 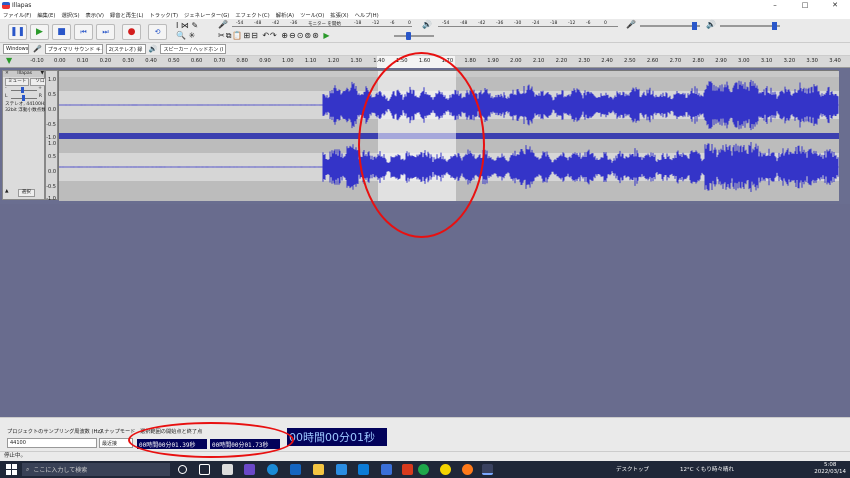 I want to click on menu-effect: エフェクト(C), so click(x=252, y=15).